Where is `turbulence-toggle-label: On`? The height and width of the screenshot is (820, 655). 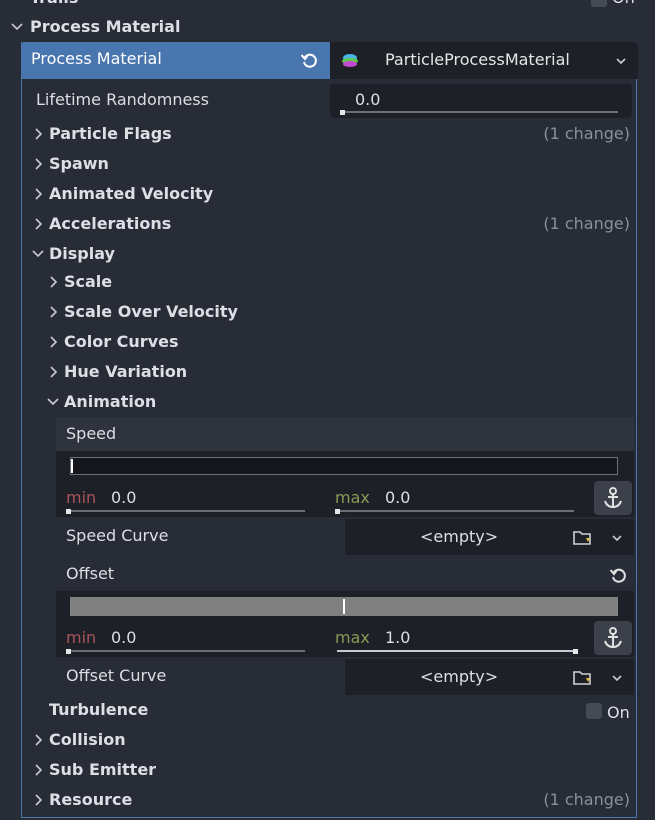 turbulence-toggle-label: On is located at coordinates (618, 712).